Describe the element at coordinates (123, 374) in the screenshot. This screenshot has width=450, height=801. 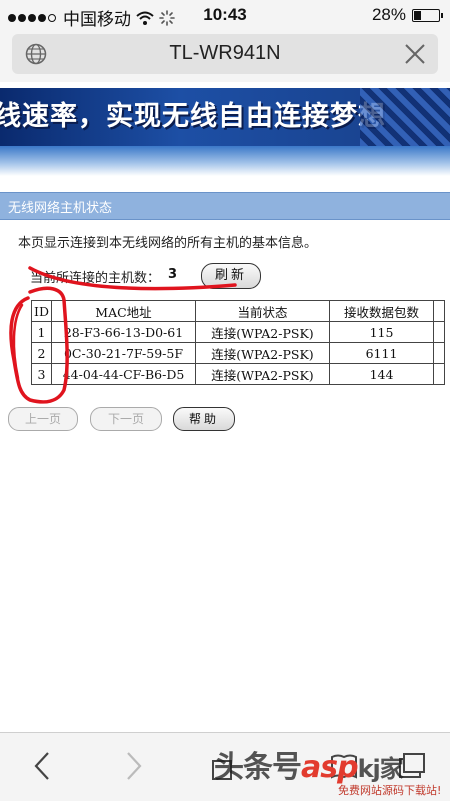
I see `cell-mac: 44-04-44-CF-B6-D5` at that location.